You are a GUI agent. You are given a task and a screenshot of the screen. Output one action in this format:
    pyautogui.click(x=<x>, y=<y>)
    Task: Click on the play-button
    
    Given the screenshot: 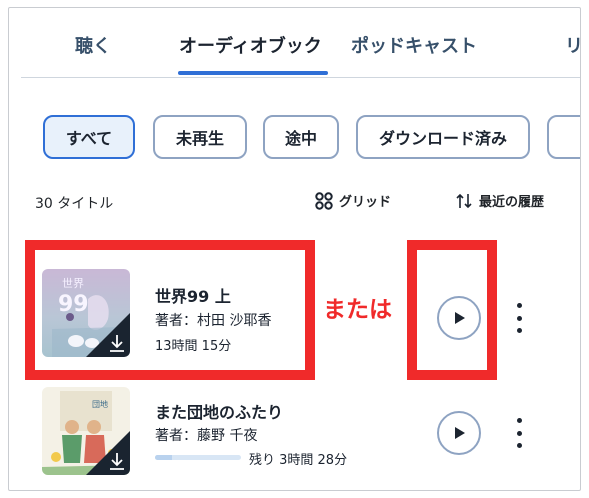 What is the action you would take?
    pyautogui.click(x=459, y=433)
    